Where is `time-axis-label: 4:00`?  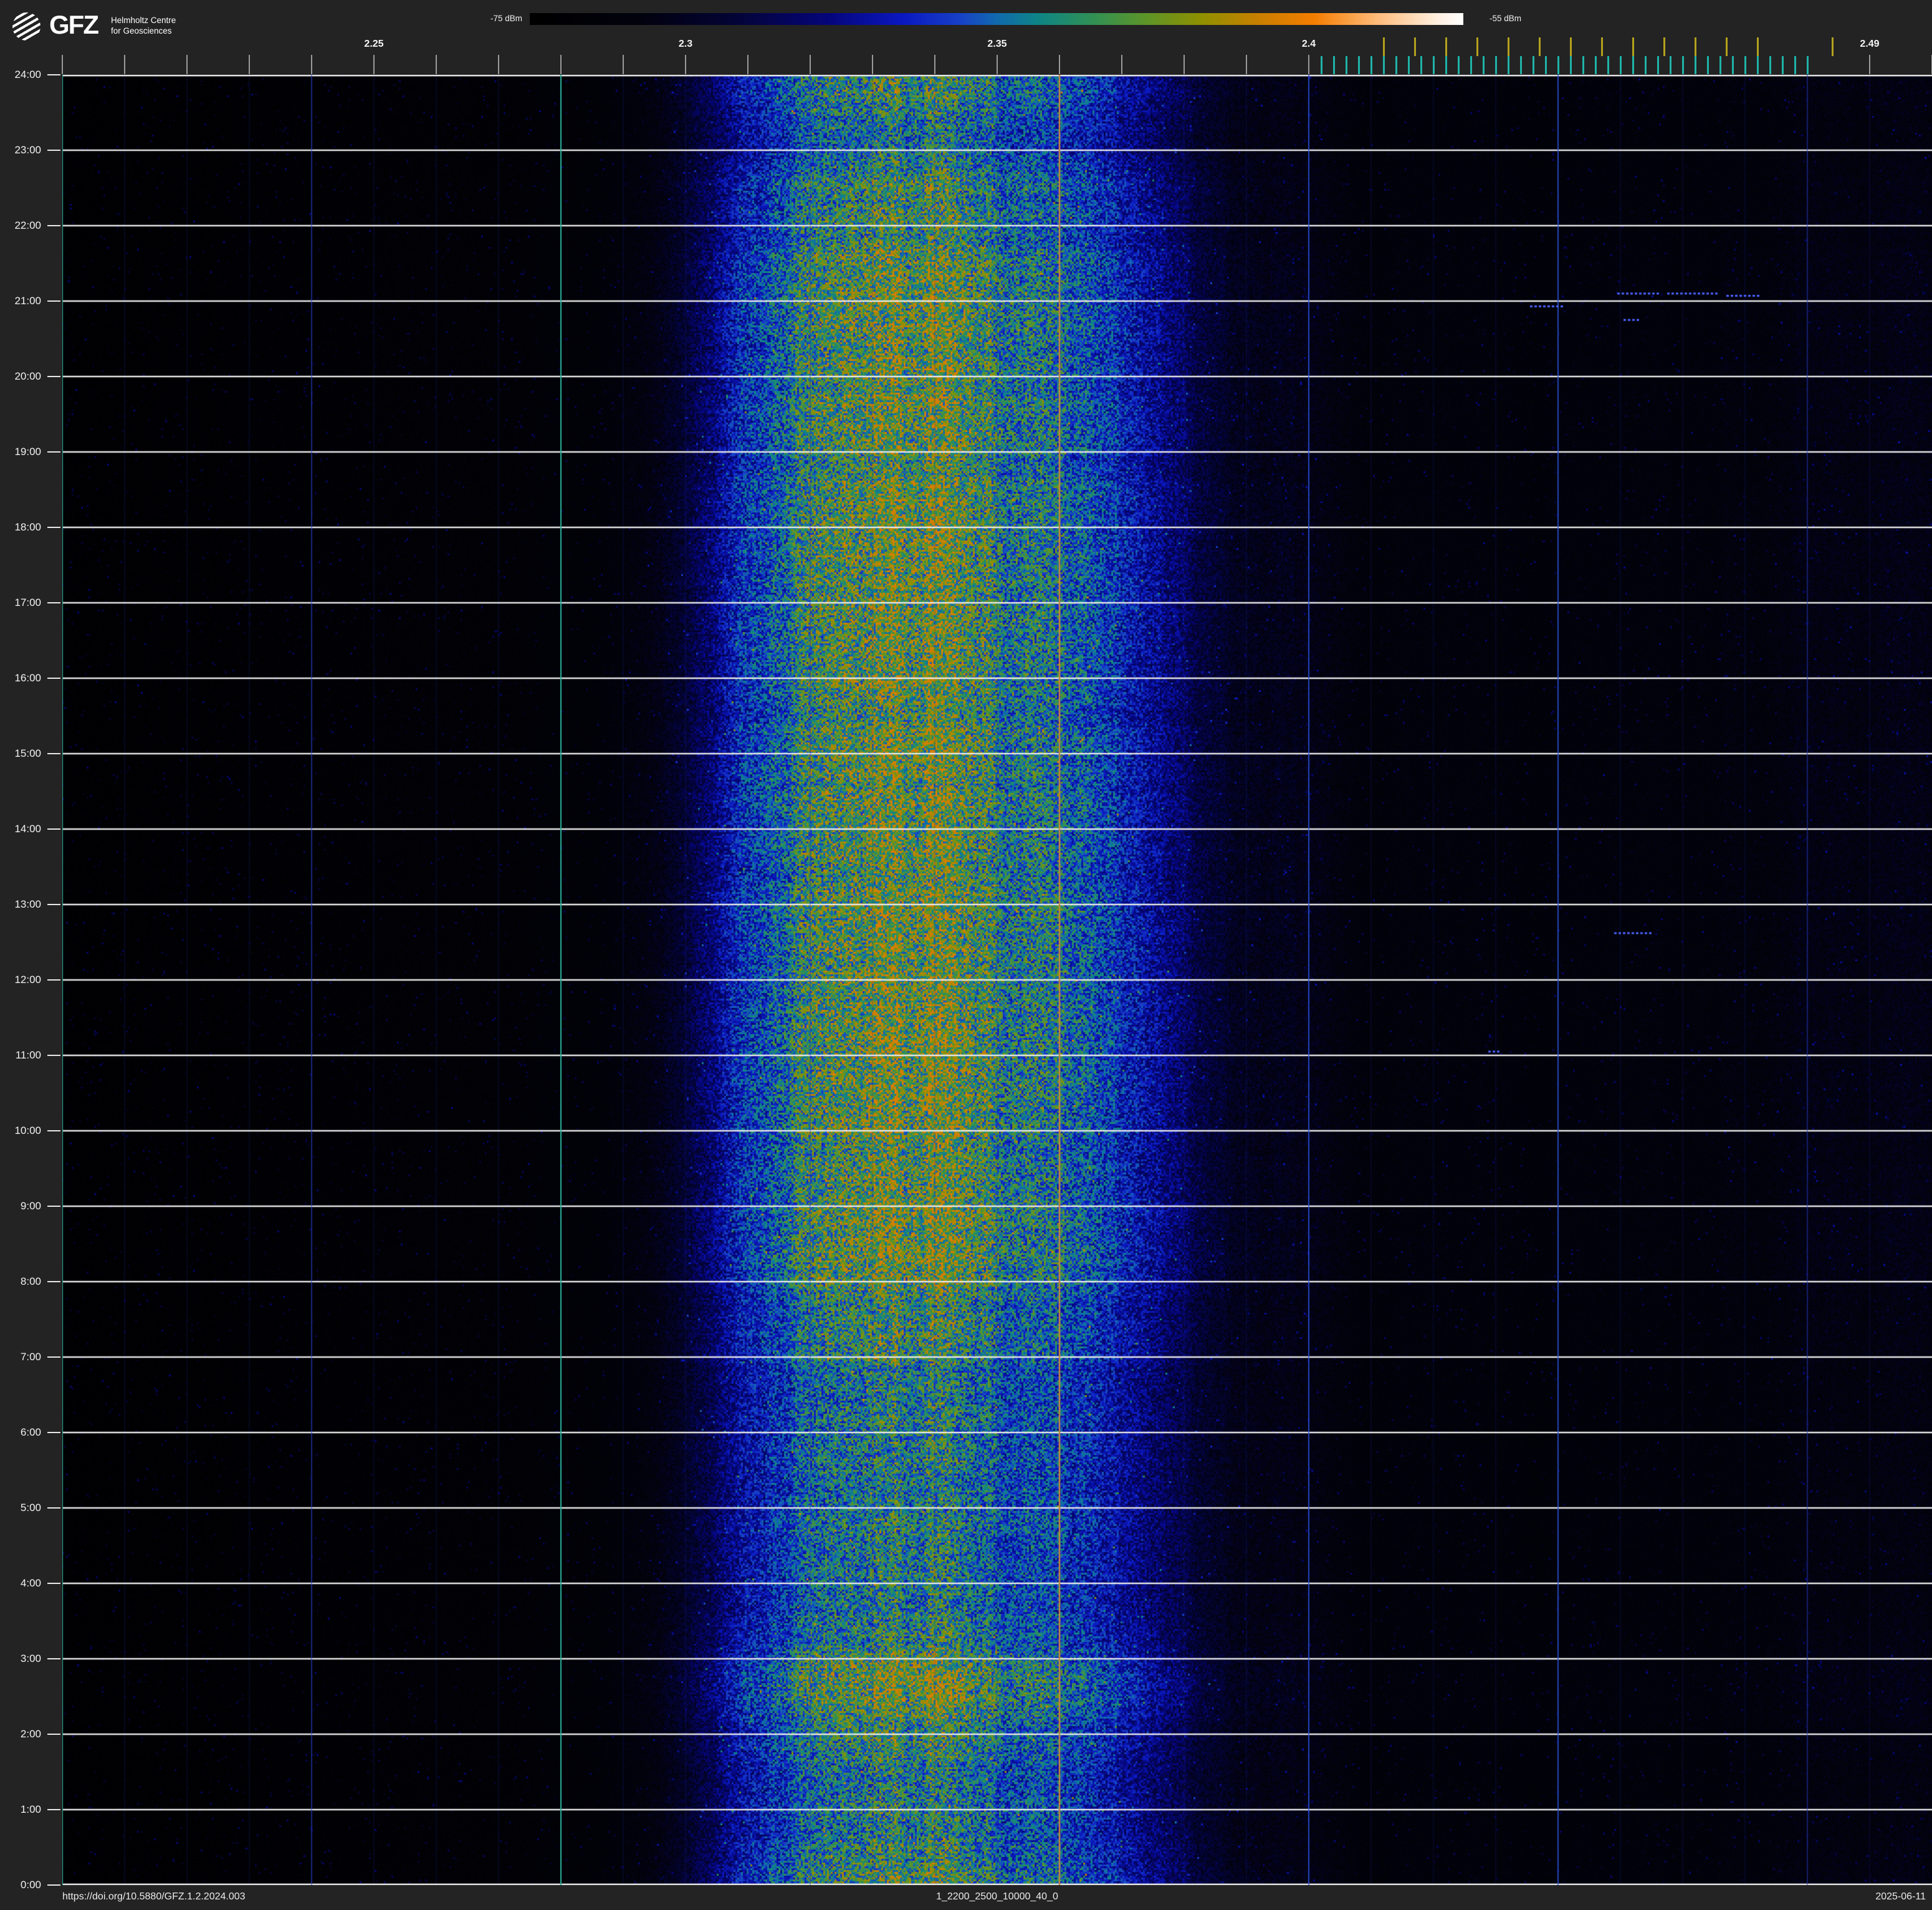
time-axis-label: 4:00 is located at coordinates (30, 1583).